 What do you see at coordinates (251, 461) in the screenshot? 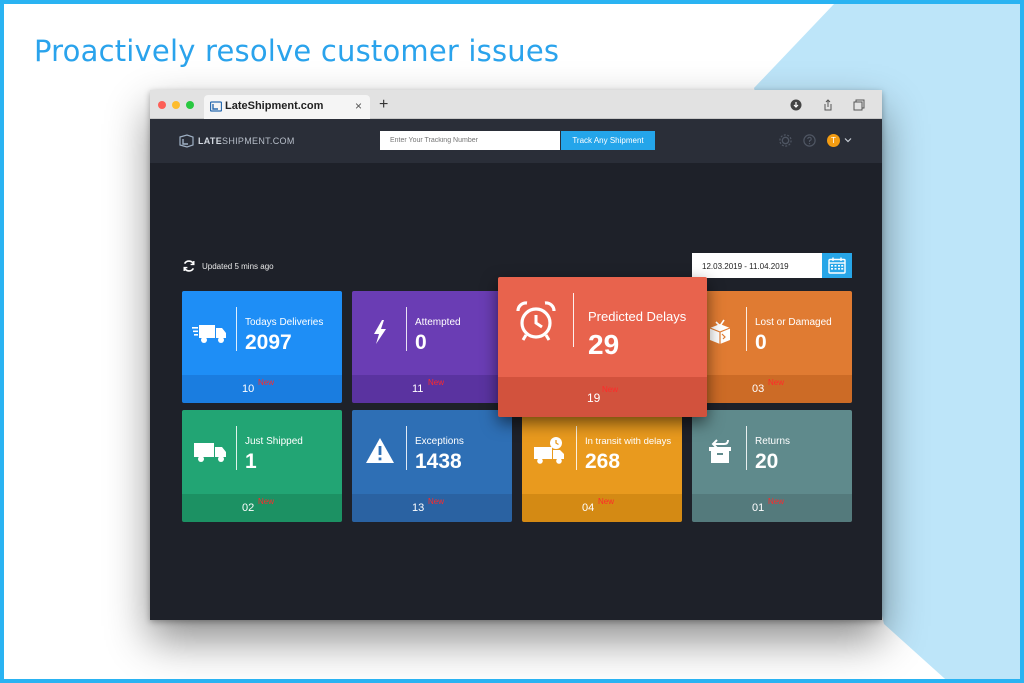
I see `card-value: 1` at bounding box center [251, 461].